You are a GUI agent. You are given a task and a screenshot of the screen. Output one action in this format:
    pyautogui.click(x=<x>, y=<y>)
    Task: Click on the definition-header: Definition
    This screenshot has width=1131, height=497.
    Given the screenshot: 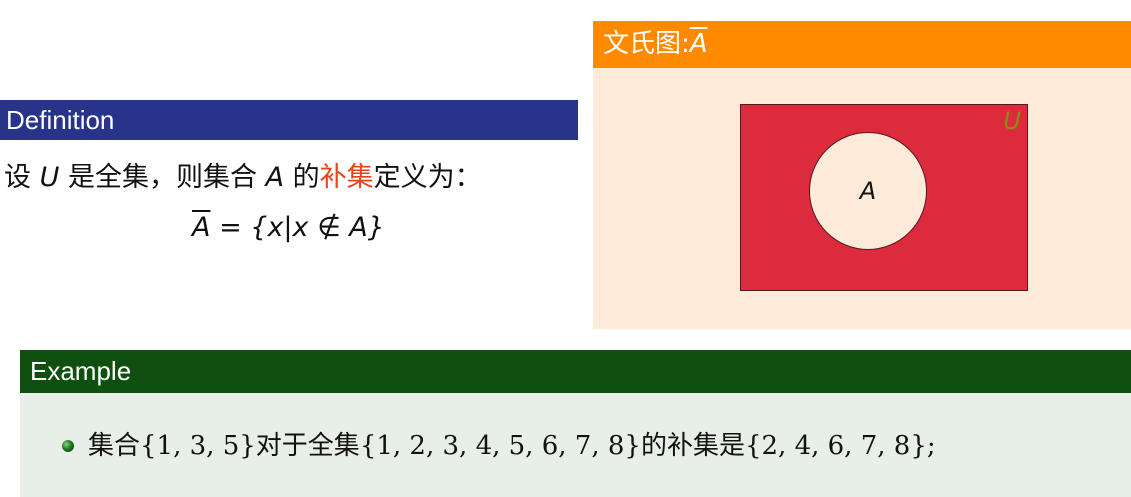 What is the action you would take?
    pyautogui.click(x=289, y=120)
    